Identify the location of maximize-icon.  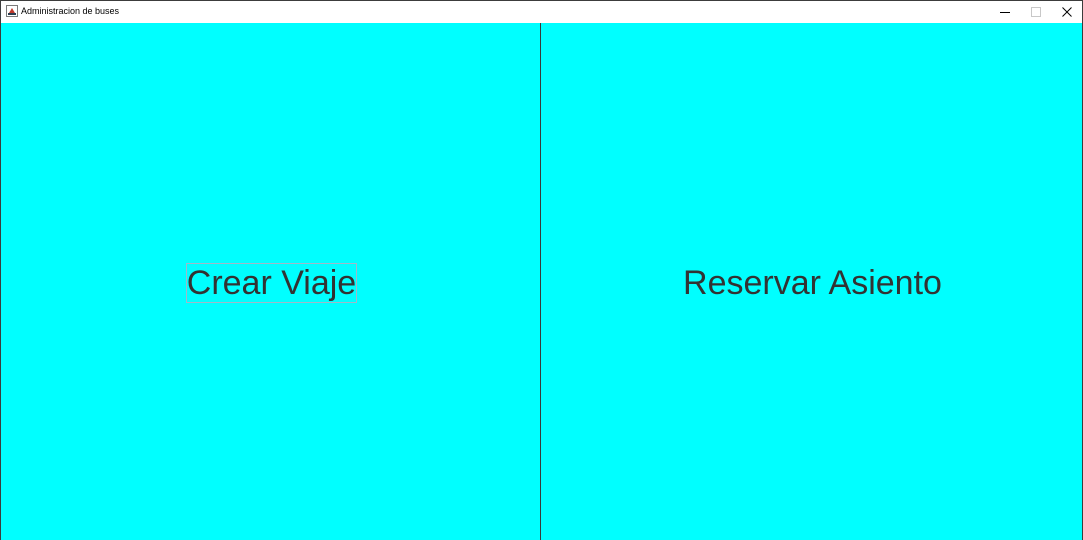
(1035, 12).